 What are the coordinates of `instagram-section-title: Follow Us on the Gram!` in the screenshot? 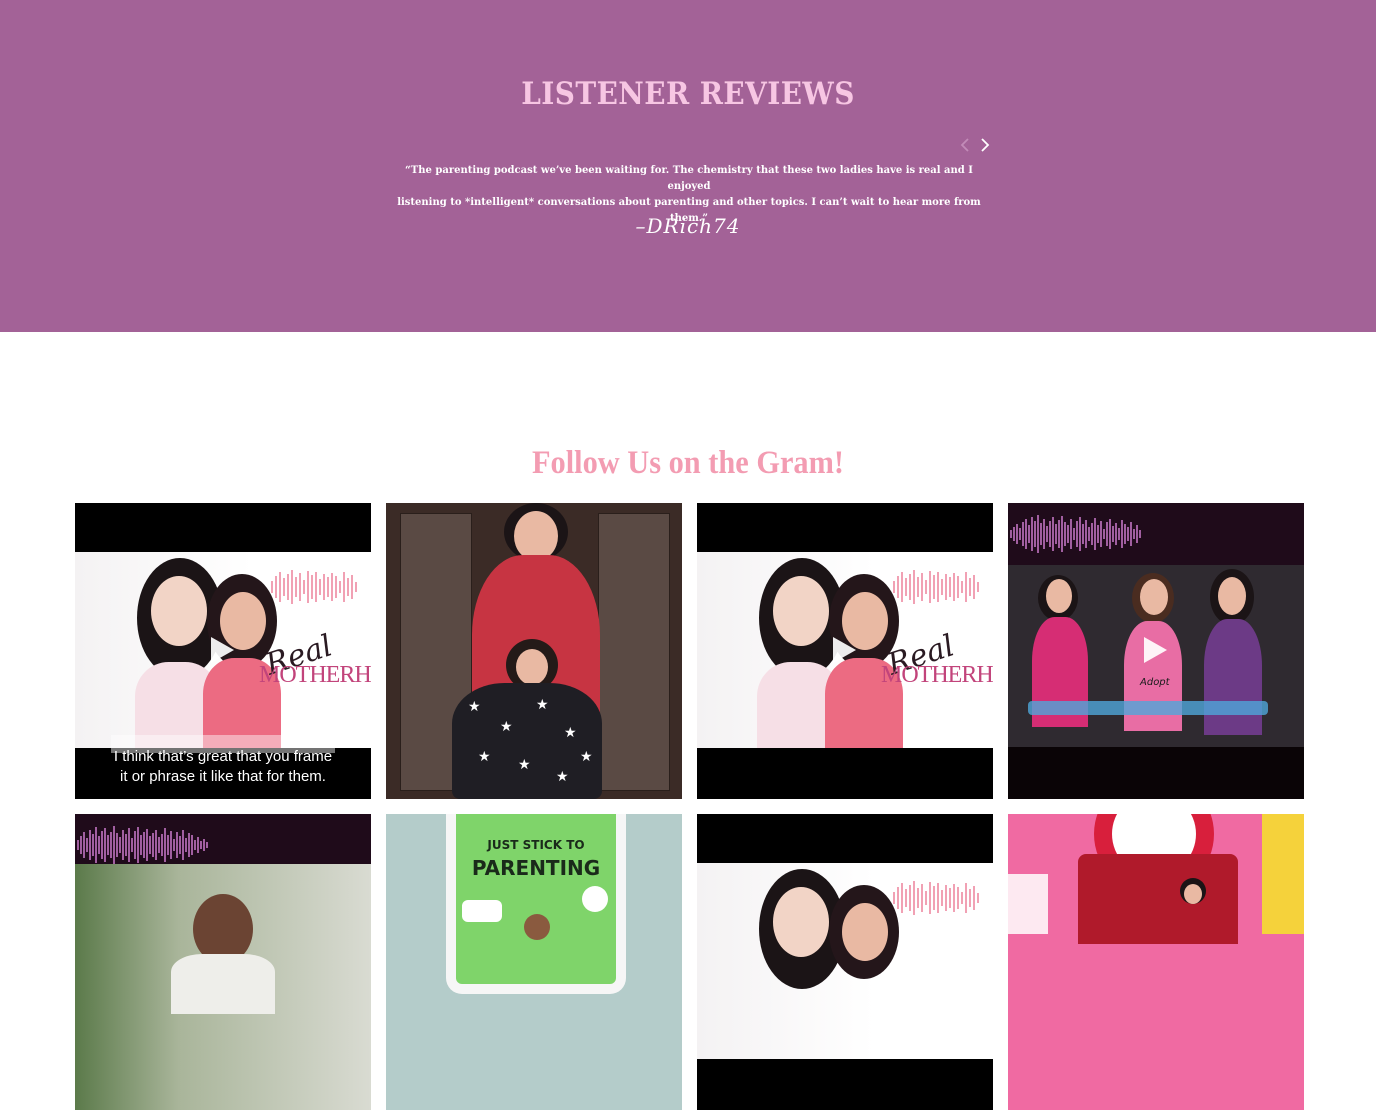 It's located at (687, 463).